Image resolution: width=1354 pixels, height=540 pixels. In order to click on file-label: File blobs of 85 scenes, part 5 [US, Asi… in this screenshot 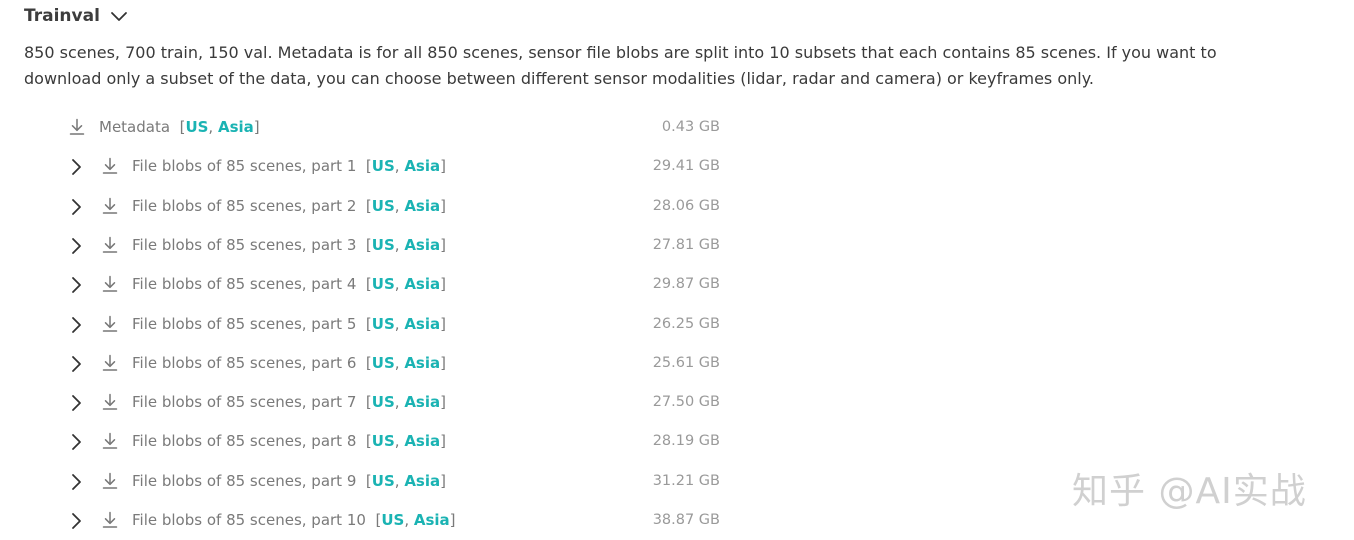, I will do `click(289, 324)`.